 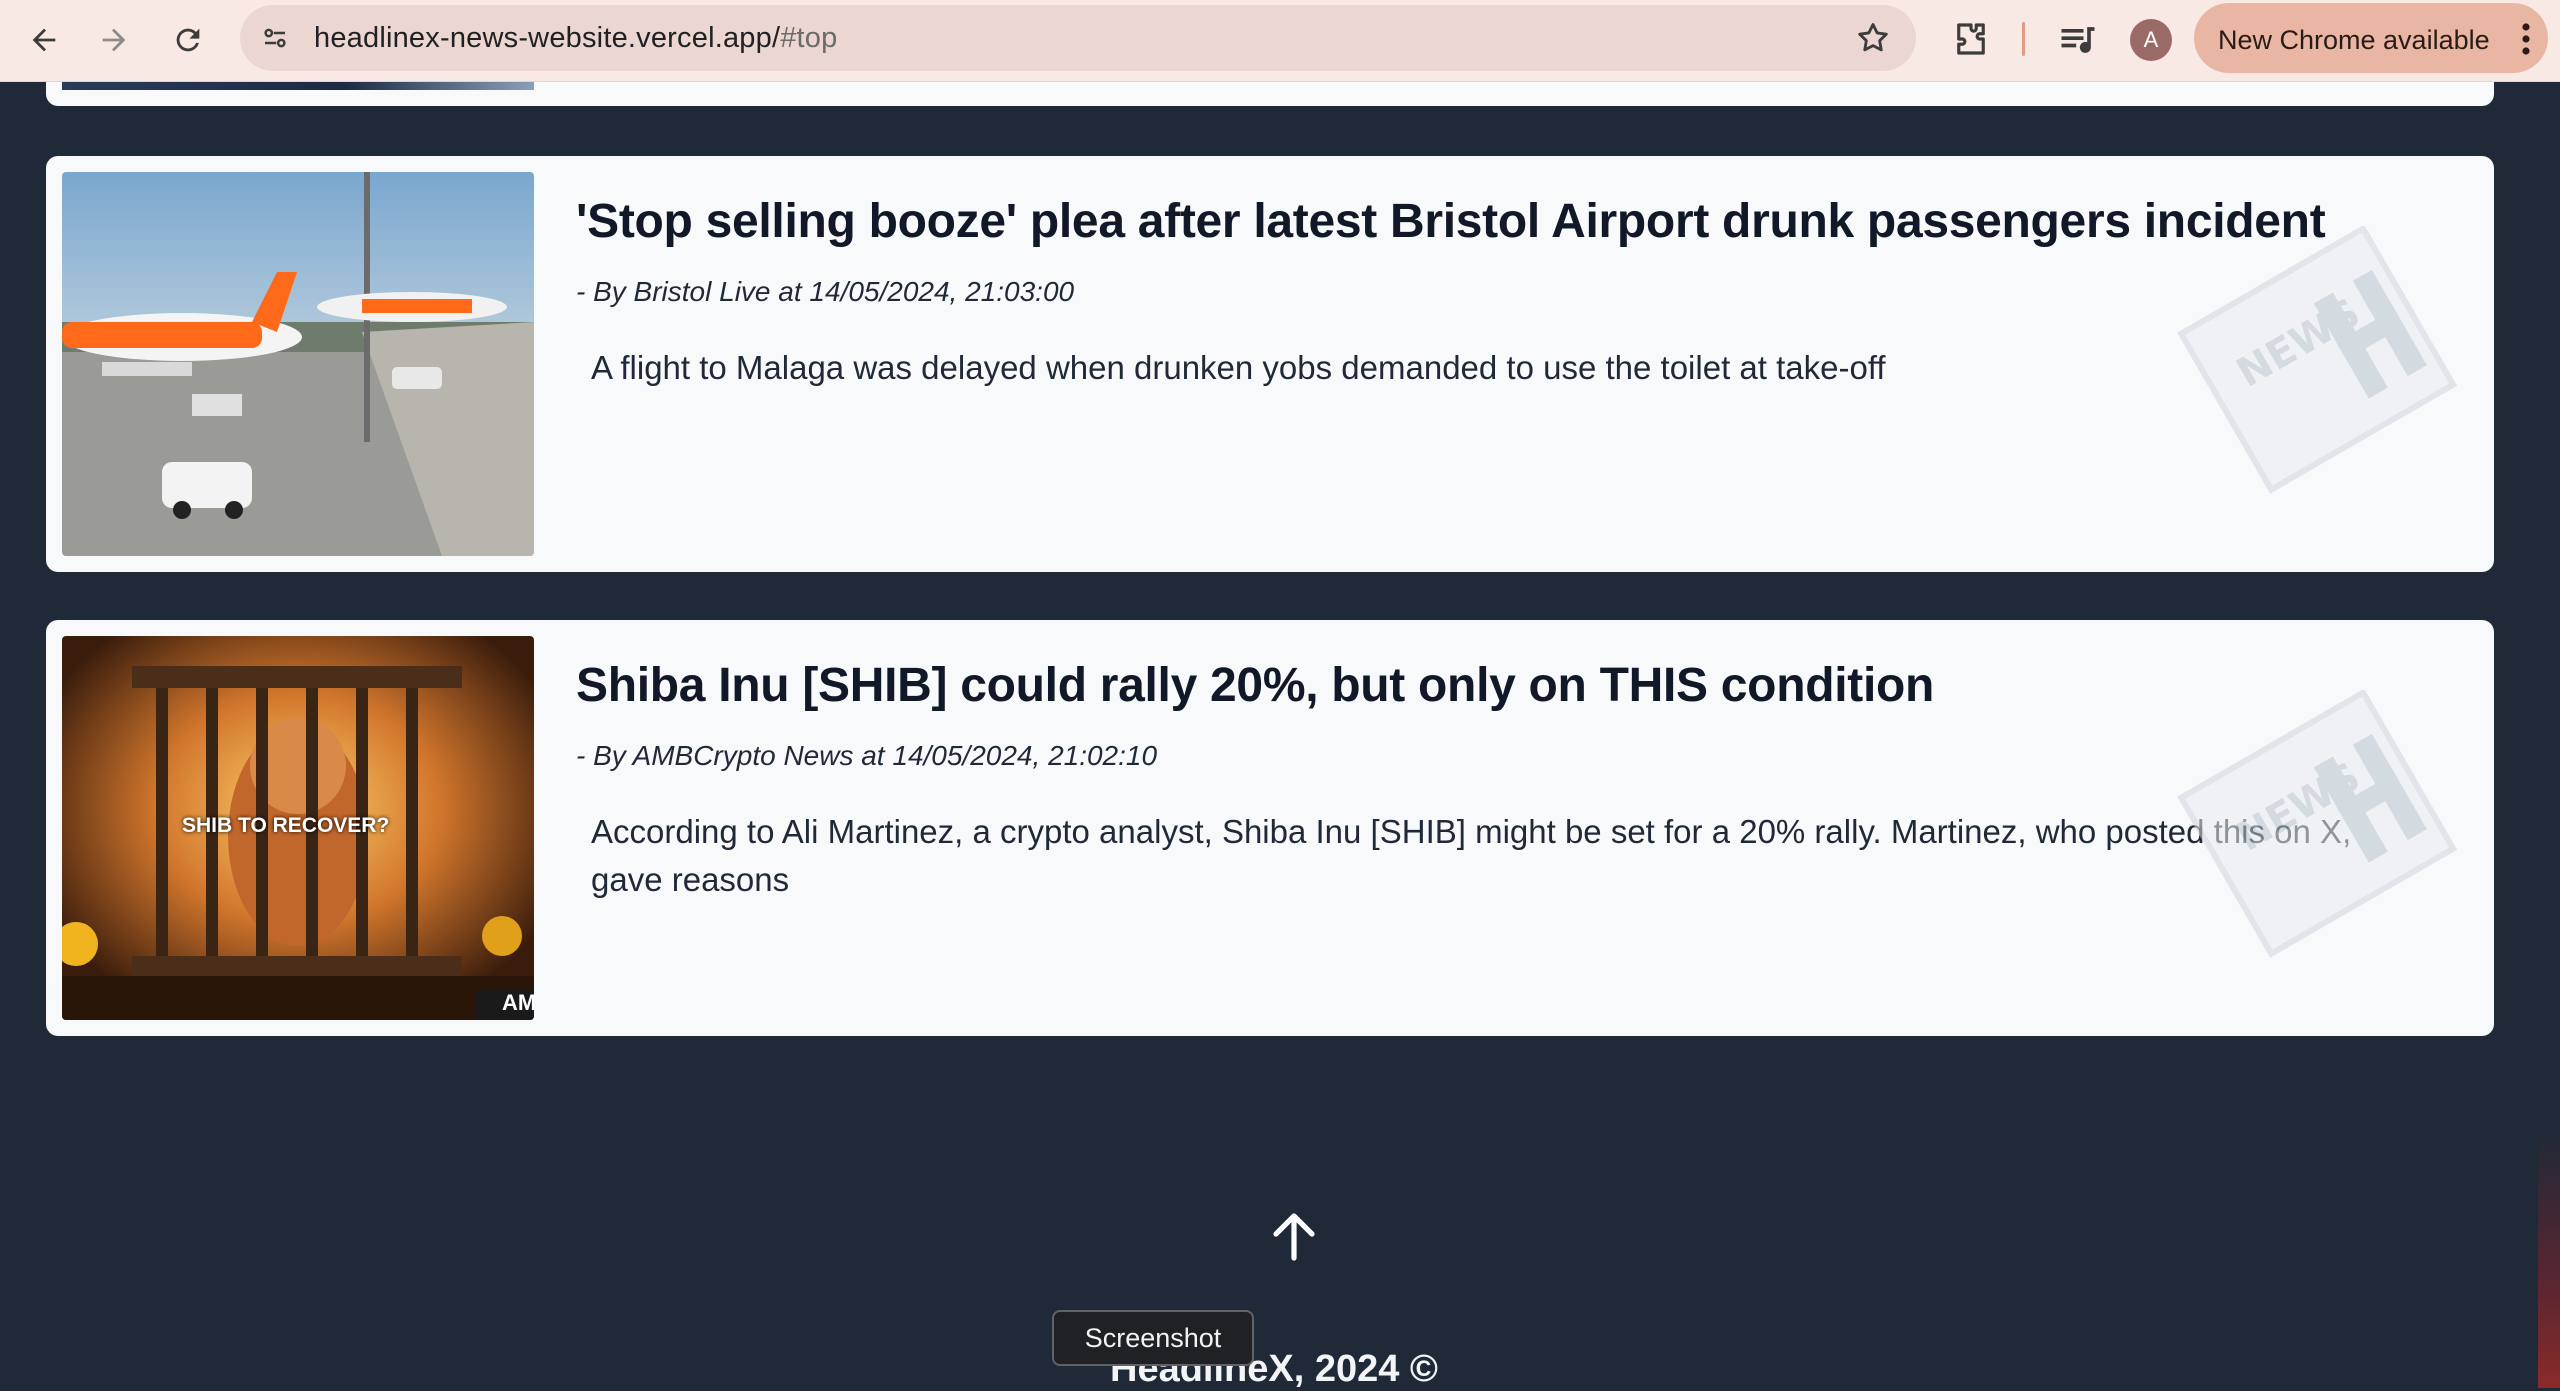 I want to click on url-hash: #top, so click(x=809, y=38).